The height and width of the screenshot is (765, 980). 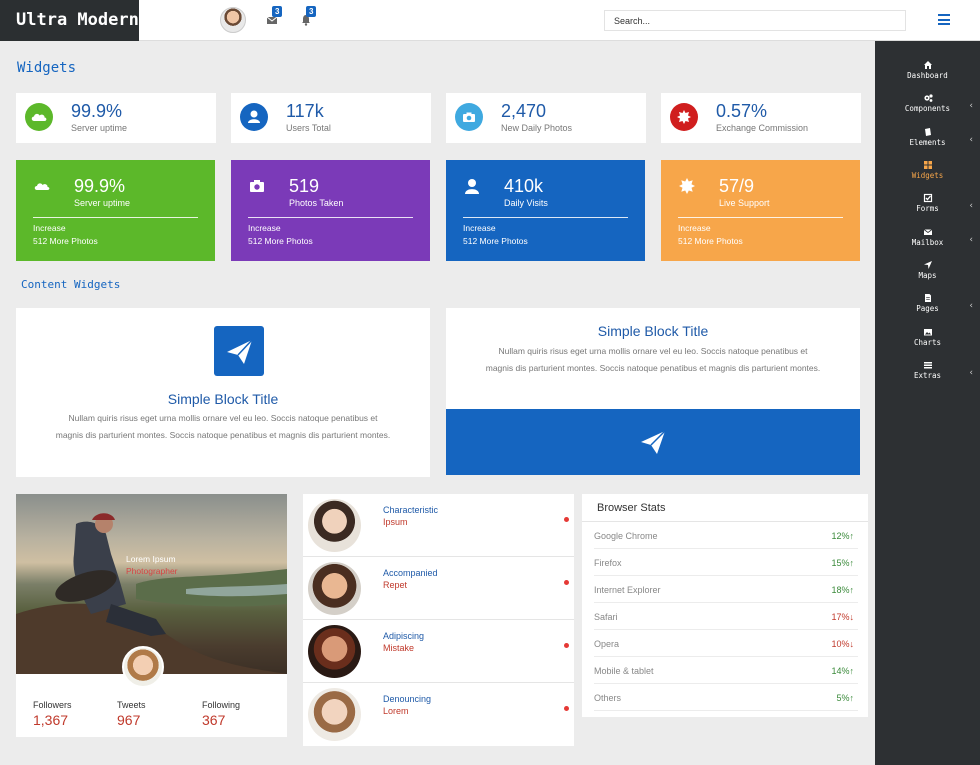 I want to click on card-title: Browser Stats, so click(x=631, y=508).